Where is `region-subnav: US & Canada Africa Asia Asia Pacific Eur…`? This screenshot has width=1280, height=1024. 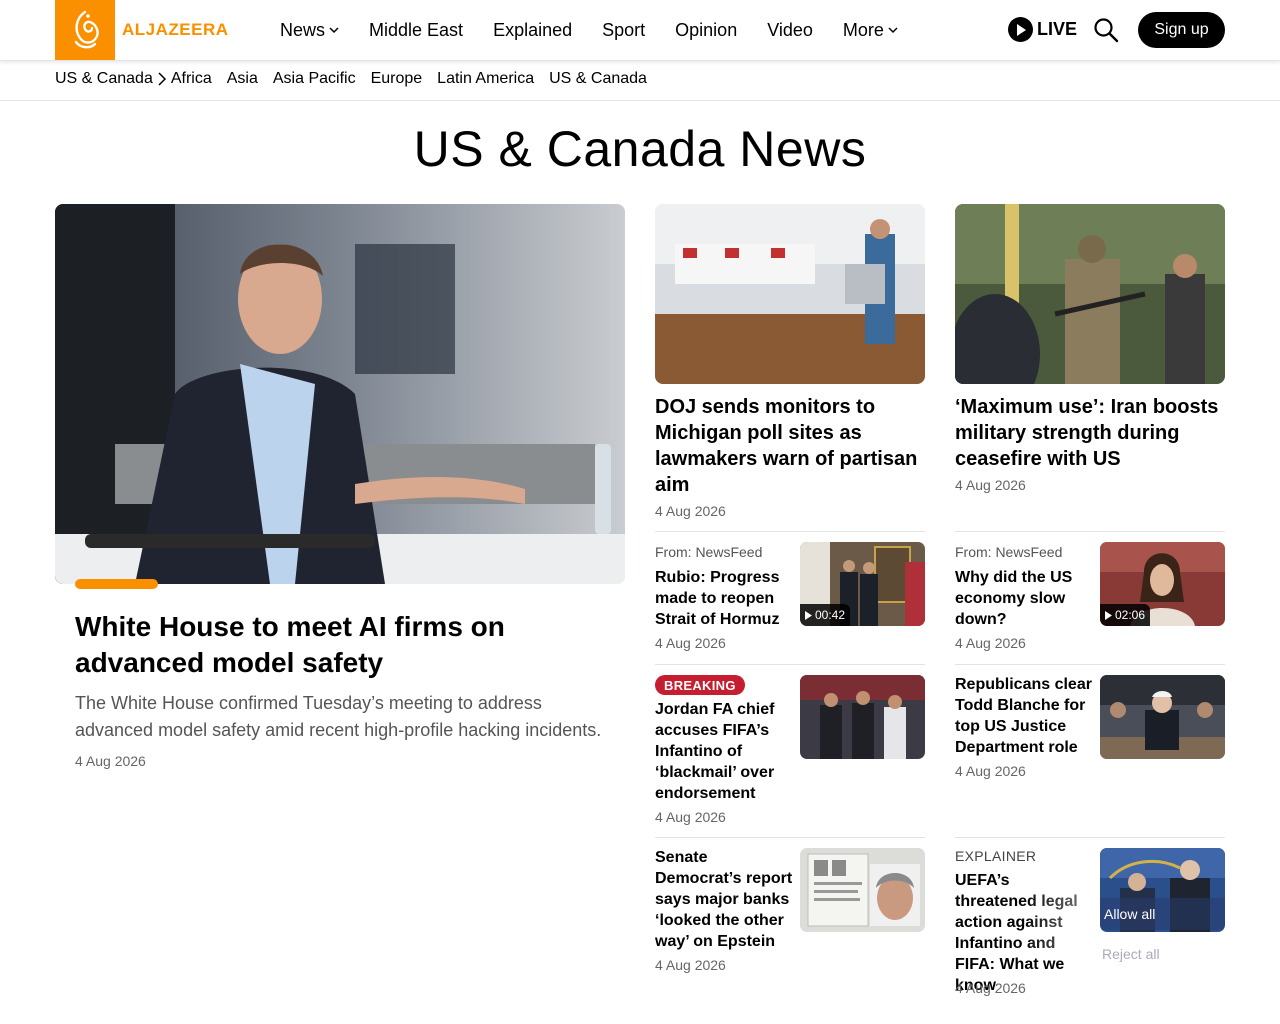 region-subnav: US & Canada Africa Asia Asia Pacific Eur… is located at coordinates (640, 81).